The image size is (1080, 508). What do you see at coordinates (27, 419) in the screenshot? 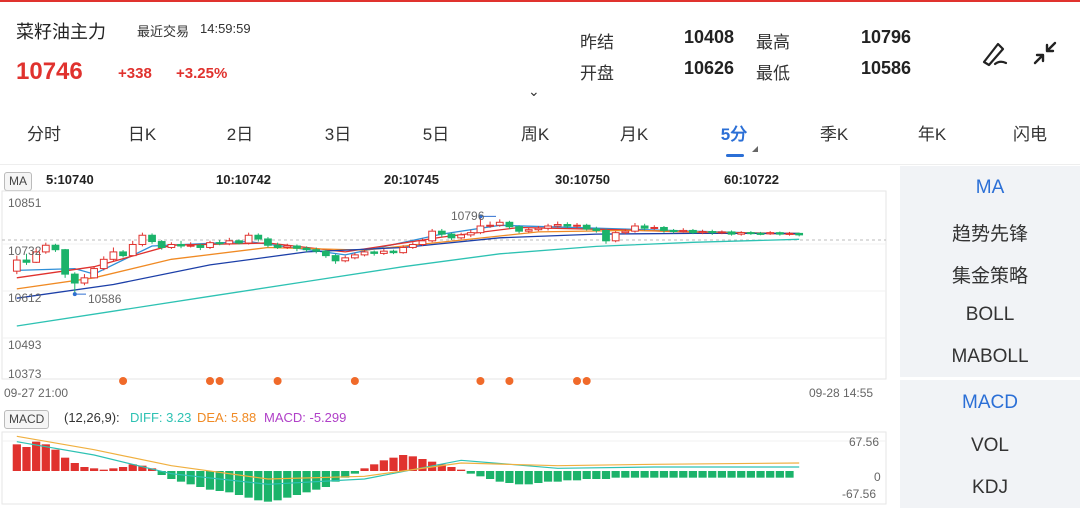
I see `macd-indicator-tag: MACD` at bounding box center [27, 419].